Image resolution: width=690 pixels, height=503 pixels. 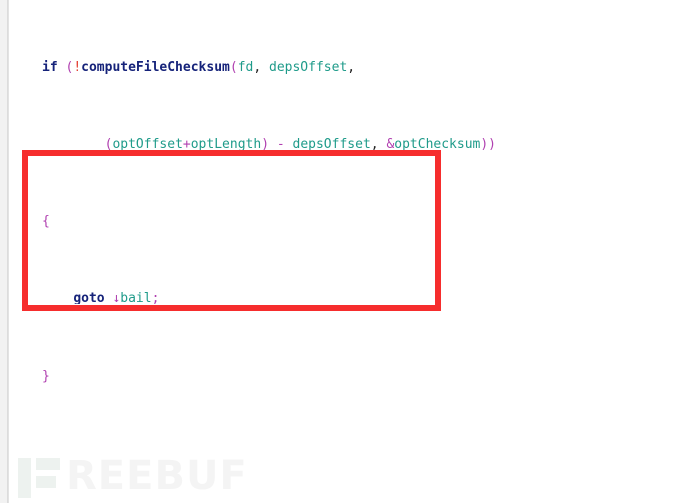 I want to click on code-line: }, so click(x=46, y=376).